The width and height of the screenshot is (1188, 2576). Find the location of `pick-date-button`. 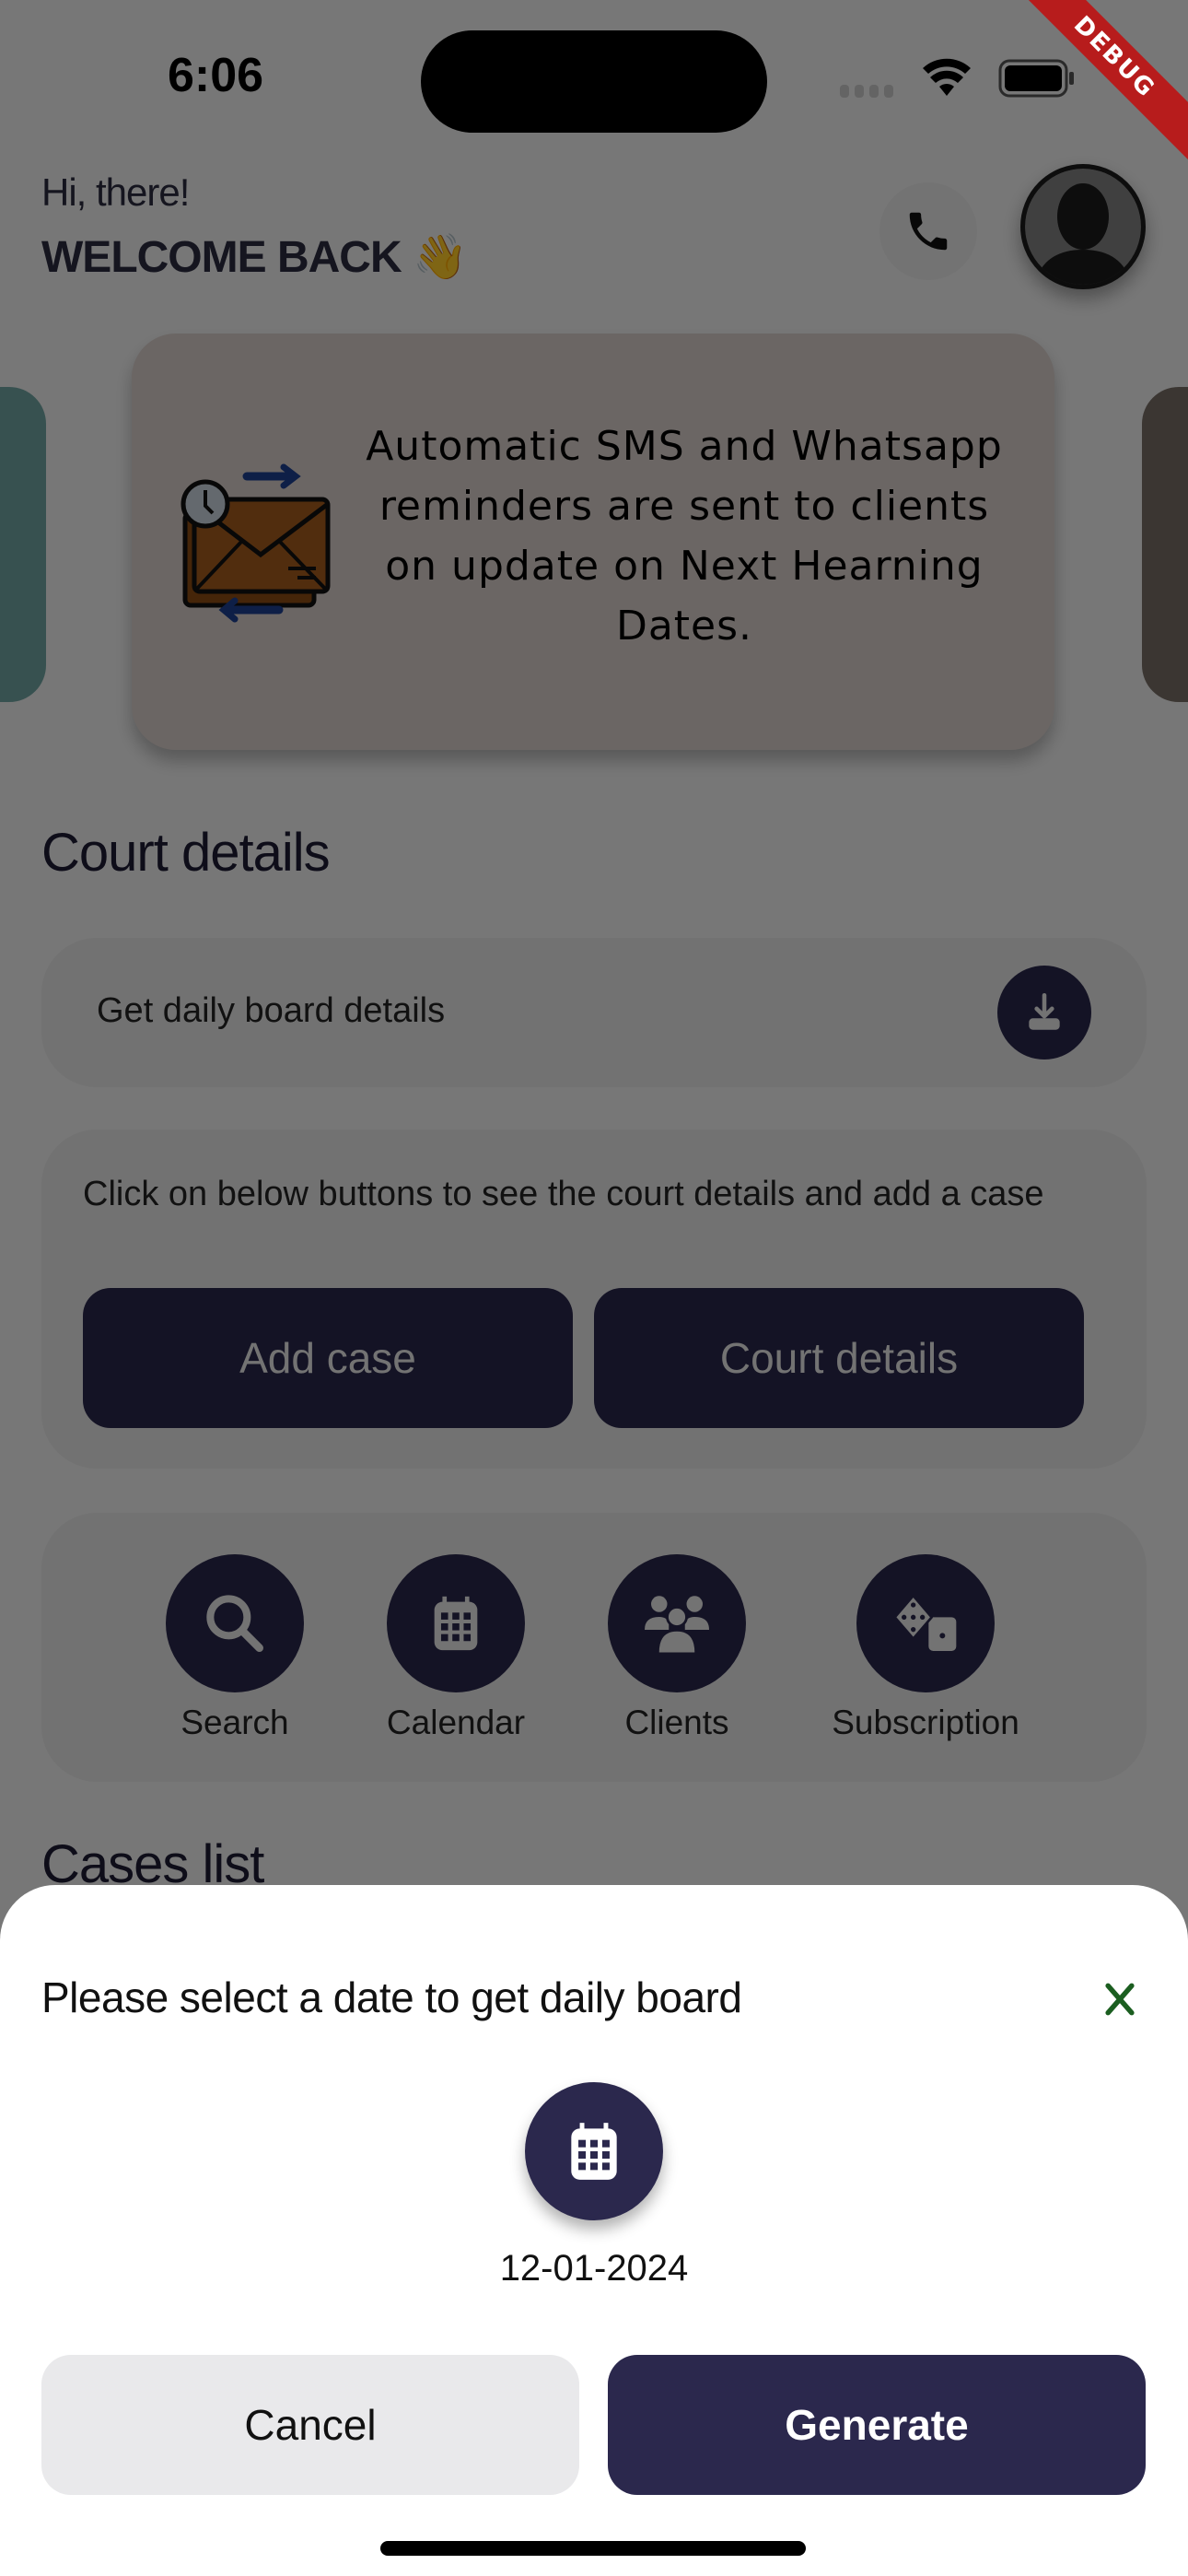

pick-date-button is located at coordinates (594, 2151).